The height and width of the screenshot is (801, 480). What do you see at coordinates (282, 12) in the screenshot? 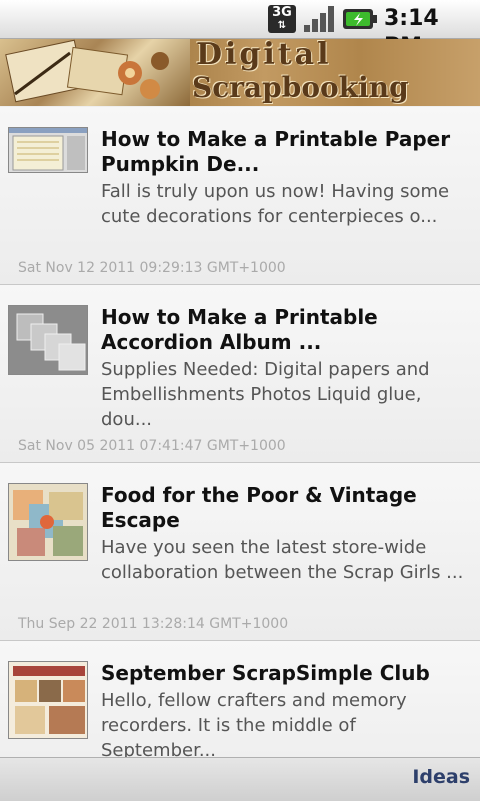
I see `network-type-label: 3G` at bounding box center [282, 12].